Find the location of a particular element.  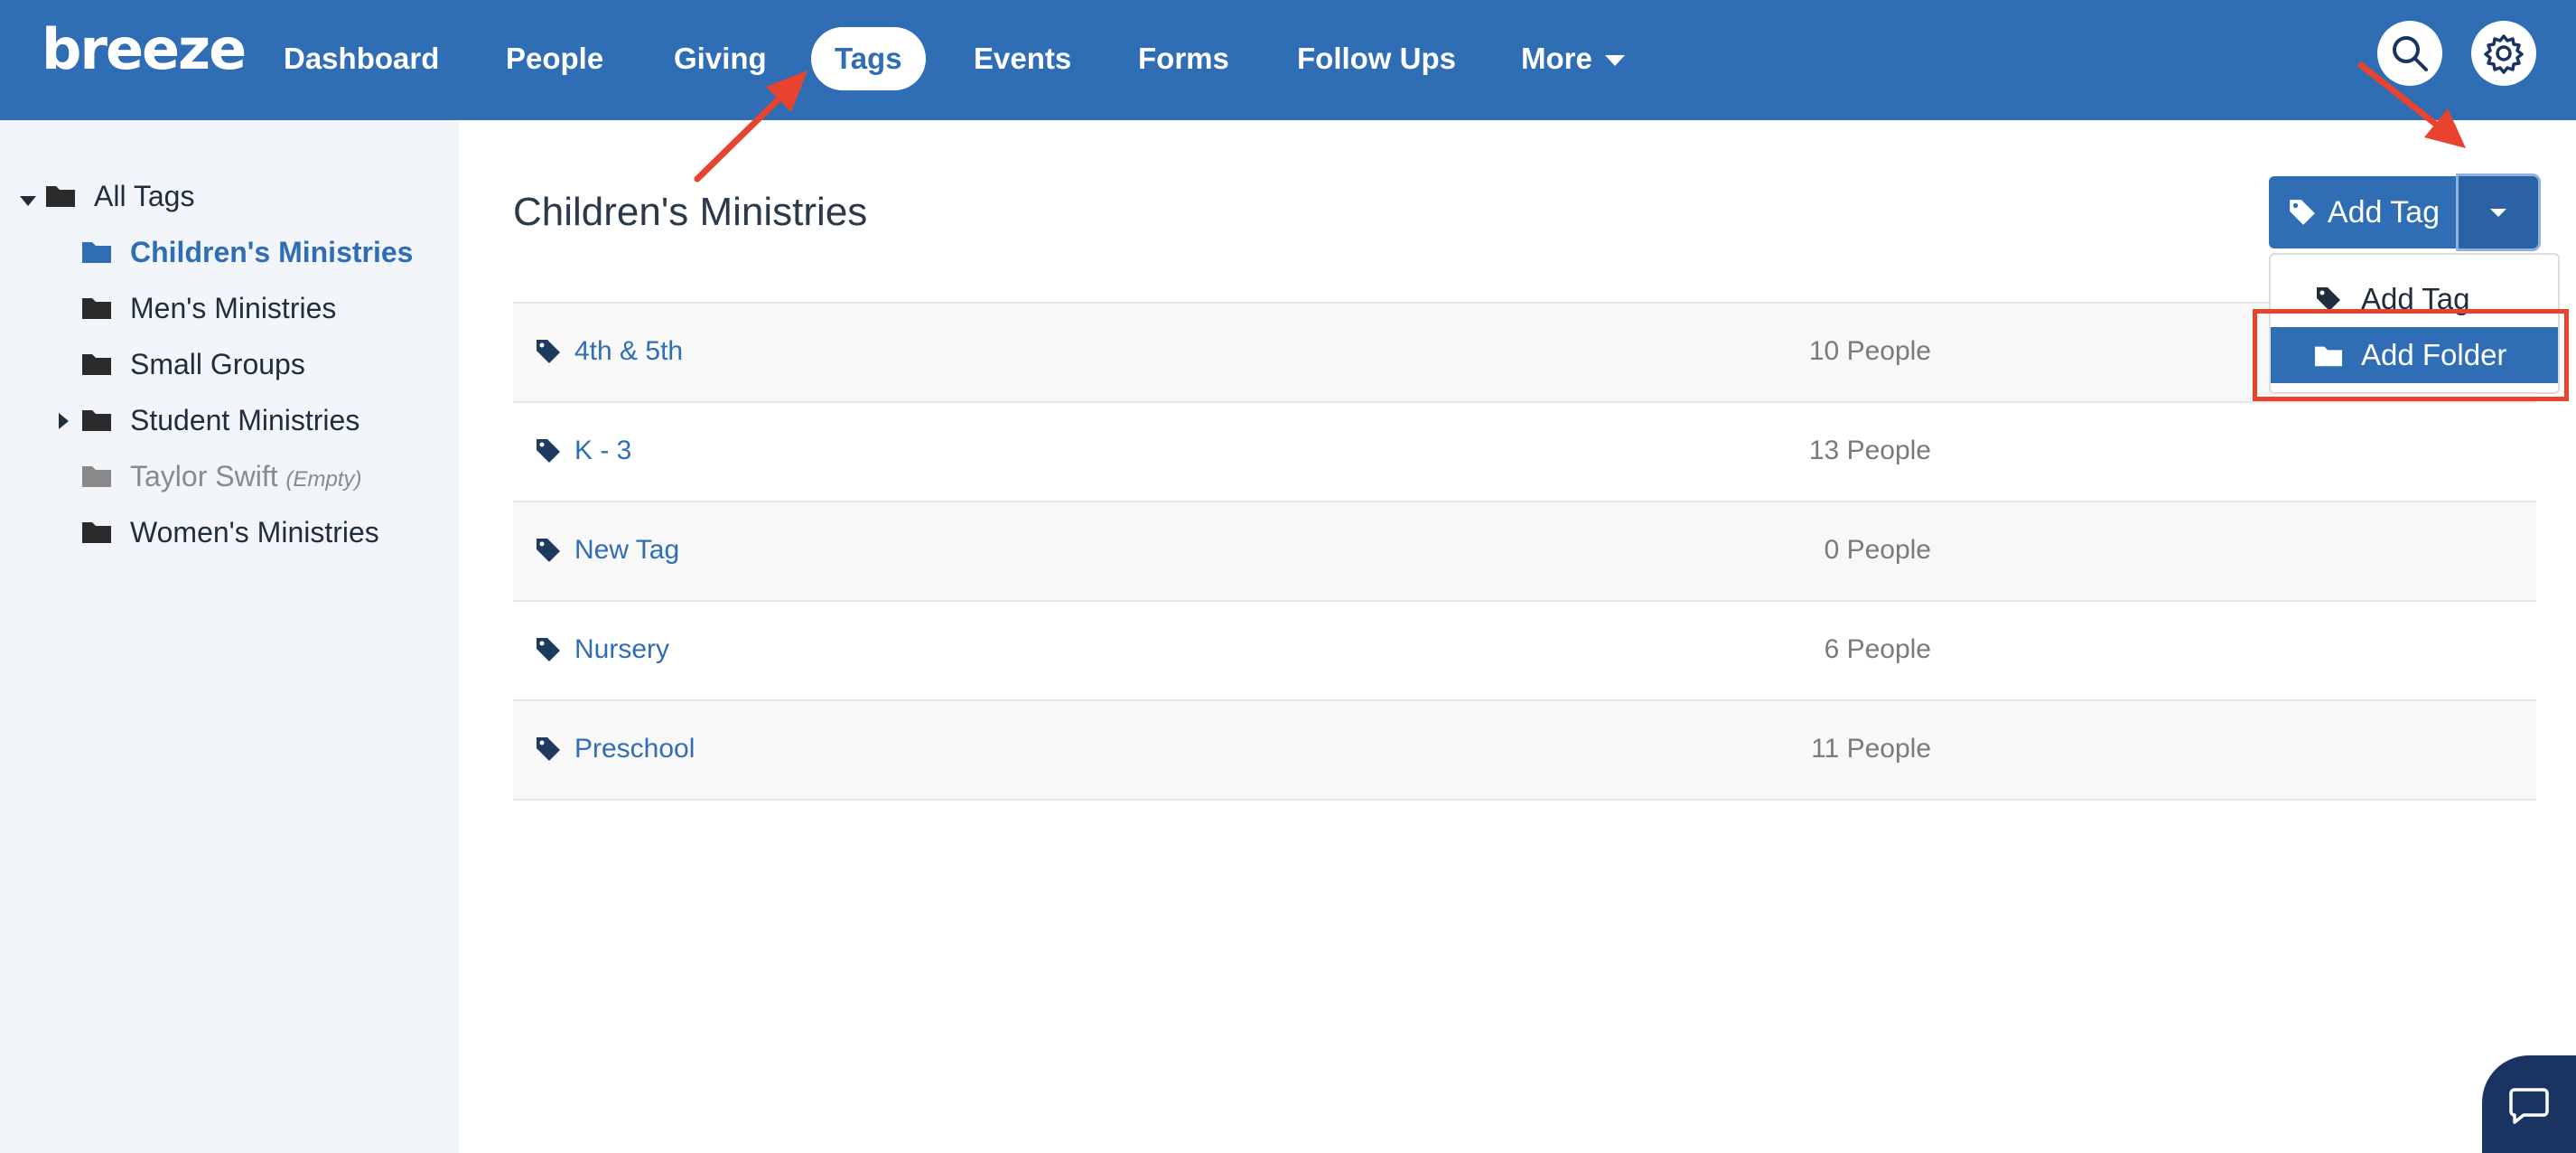

tag-people-count: 0 People is located at coordinates (1877, 550).